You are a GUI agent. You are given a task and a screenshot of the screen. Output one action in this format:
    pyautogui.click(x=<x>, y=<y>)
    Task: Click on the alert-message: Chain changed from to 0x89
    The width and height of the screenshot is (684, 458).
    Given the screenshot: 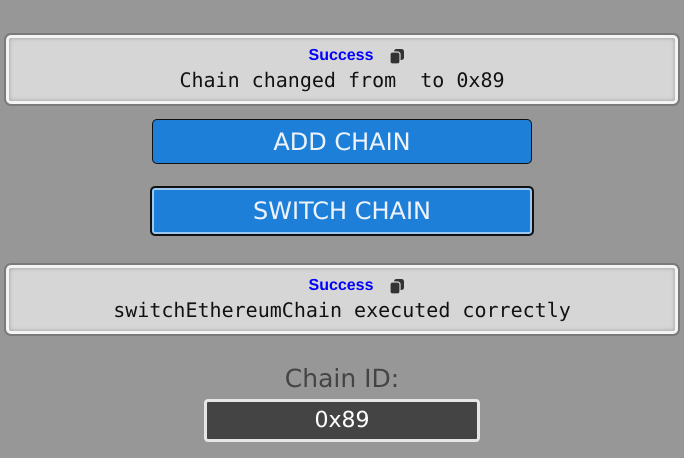 What is the action you would take?
    pyautogui.click(x=342, y=80)
    